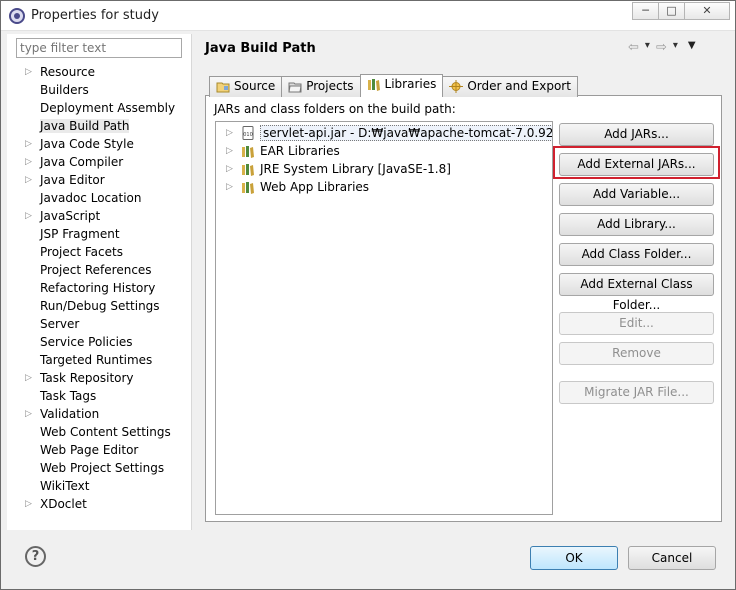 Image resolution: width=736 pixels, height=590 pixels. I want to click on nav-item: WikiText, so click(99, 486).